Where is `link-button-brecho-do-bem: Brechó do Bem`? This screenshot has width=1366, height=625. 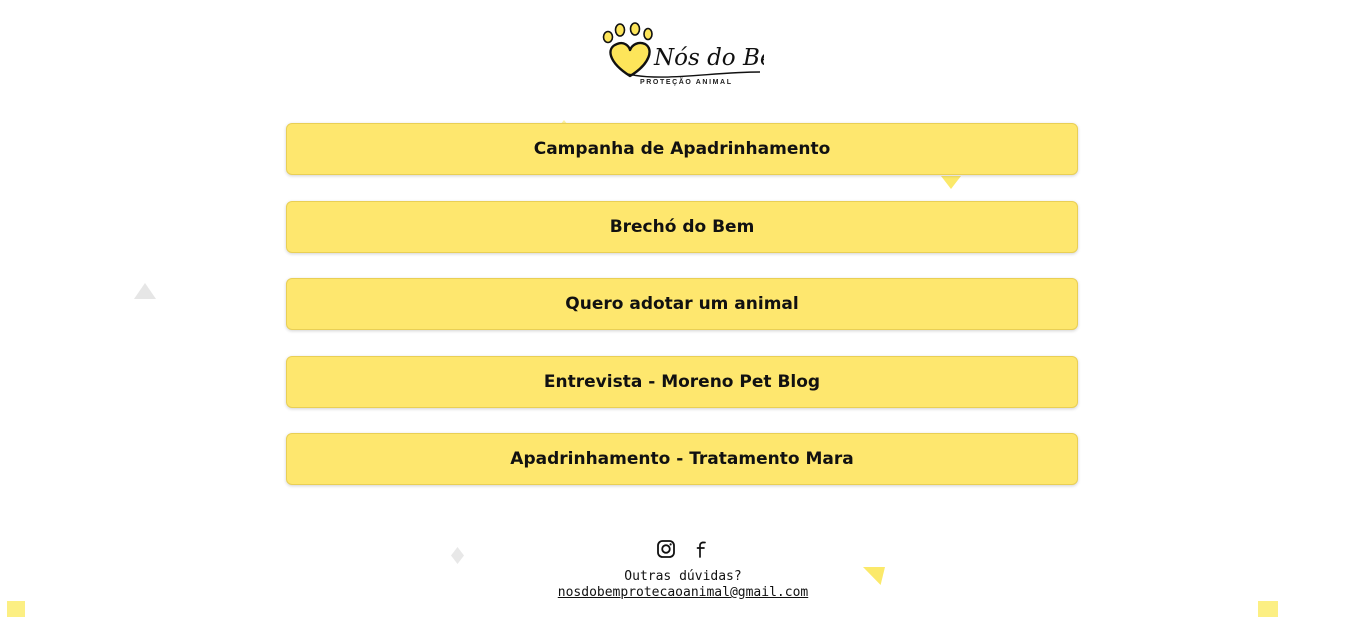
link-button-brecho-do-bem: Brechó do Bem is located at coordinates (682, 226).